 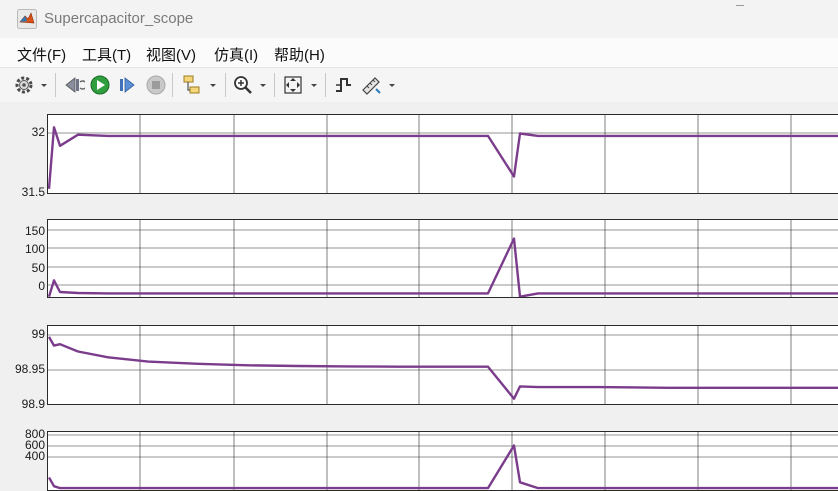 I want to click on zoom-in-icon, so click(x=243, y=85).